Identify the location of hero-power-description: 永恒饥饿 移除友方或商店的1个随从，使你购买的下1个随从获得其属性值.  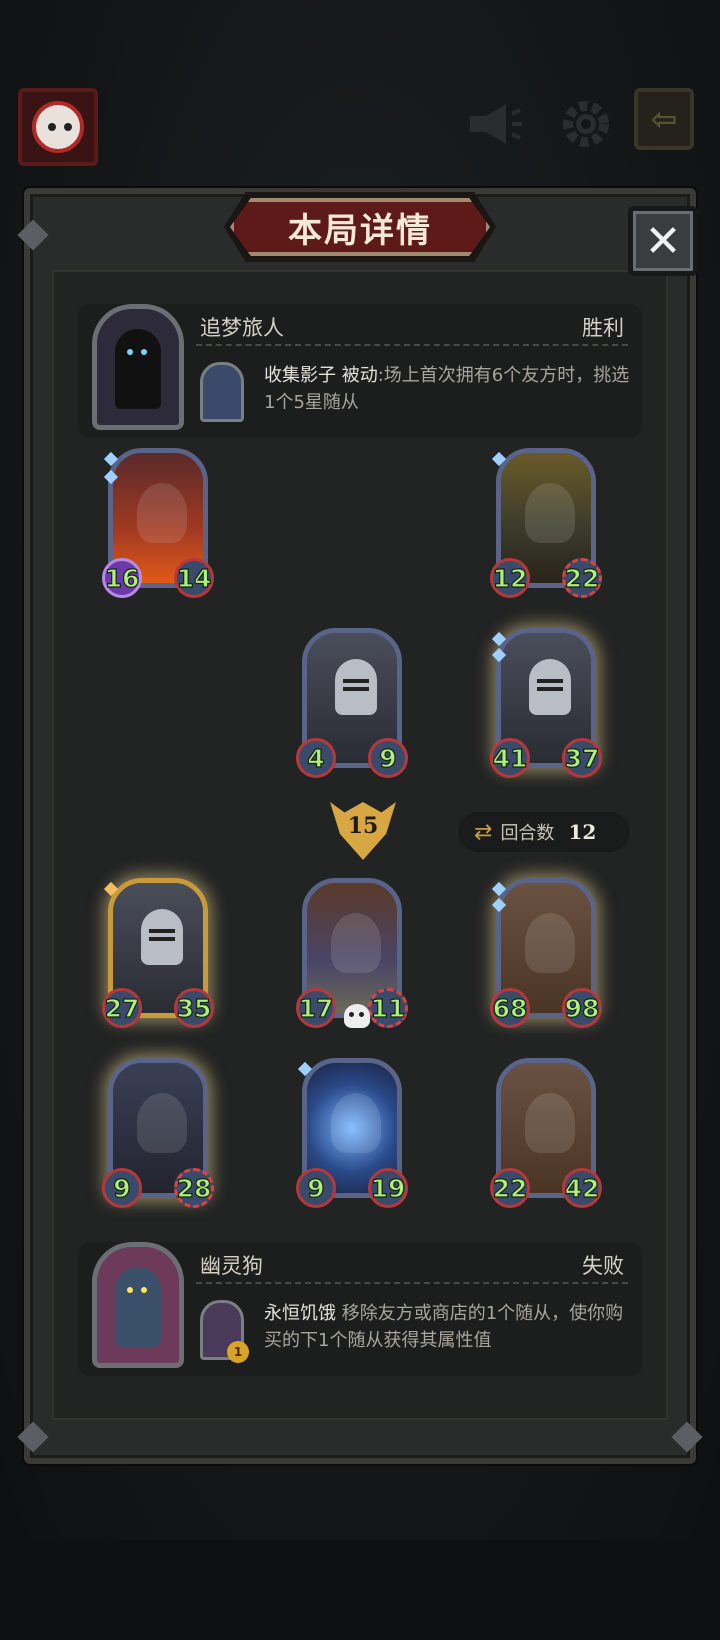
(449, 1327).